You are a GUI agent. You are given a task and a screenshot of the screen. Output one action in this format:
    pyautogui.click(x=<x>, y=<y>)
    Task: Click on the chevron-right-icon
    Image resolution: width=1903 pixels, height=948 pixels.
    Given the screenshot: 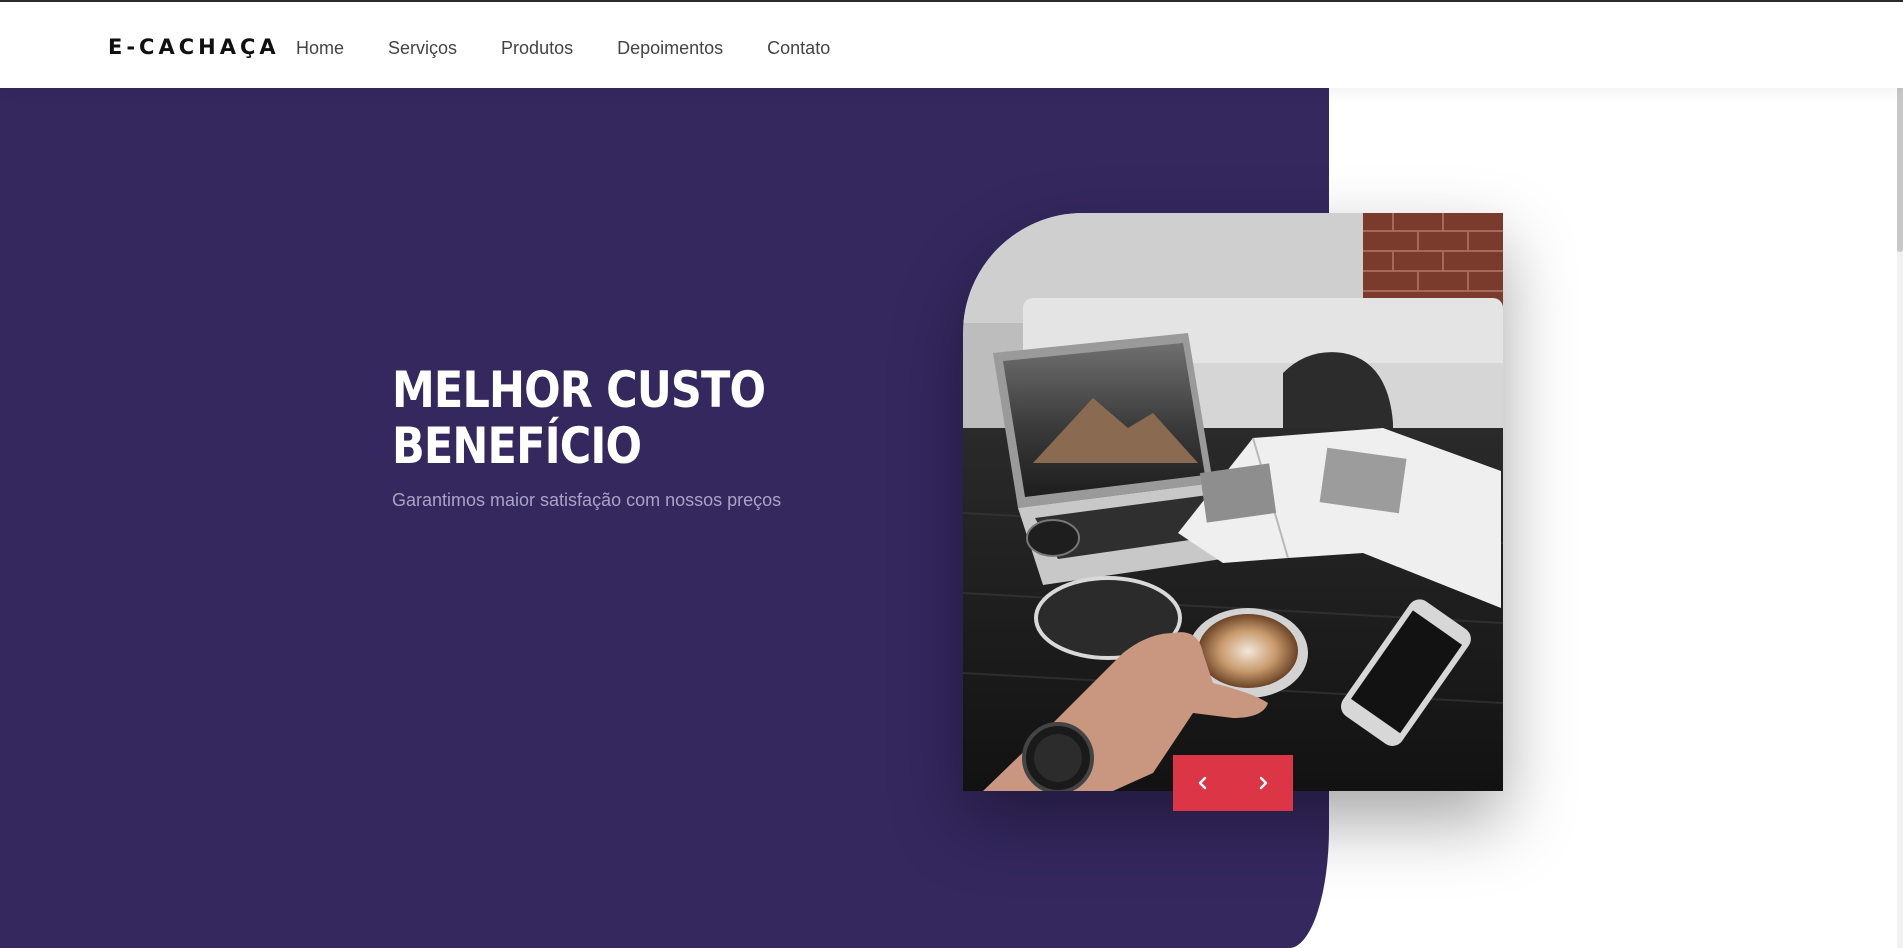 What is the action you would take?
    pyautogui.click(x=1263, y=783)
    